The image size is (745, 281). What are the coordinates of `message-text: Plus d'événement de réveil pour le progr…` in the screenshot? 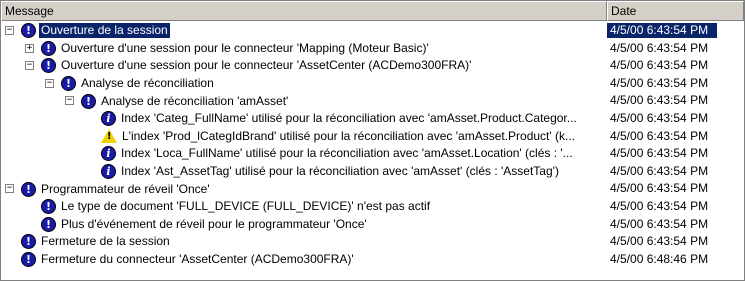 It's located at (214, 223).